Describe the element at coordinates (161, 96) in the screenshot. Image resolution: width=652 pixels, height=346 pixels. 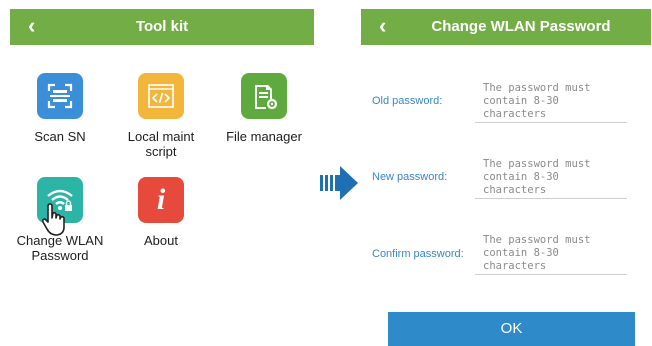
I see `script-icon` at that location.